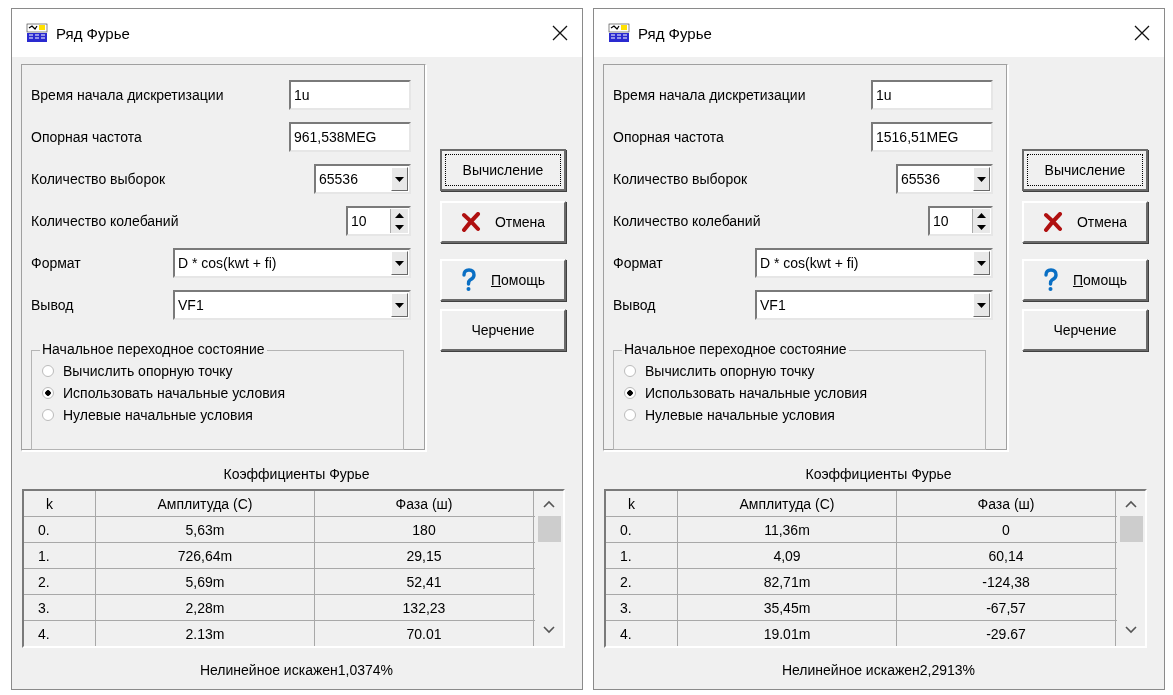 Image resolution: width=1173 pixels, height=695 pixels. I want to click on text-field: 1516,51MEG, so click(932, 137).